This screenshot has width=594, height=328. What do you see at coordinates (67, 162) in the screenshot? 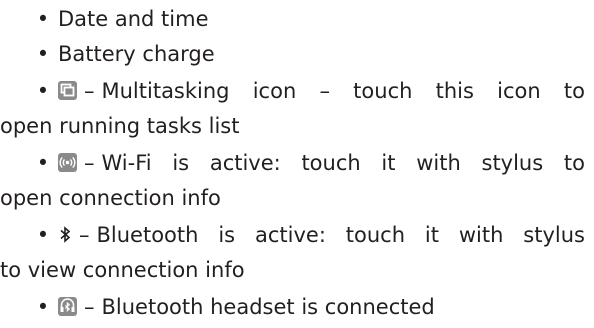
I see `wifi-icon` at bounding box center [67, 162].